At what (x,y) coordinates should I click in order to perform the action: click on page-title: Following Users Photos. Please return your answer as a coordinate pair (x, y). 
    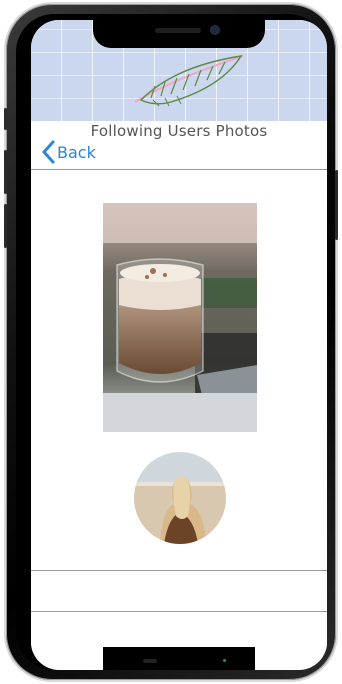
    Looking at the image, I should click on (179, 131).